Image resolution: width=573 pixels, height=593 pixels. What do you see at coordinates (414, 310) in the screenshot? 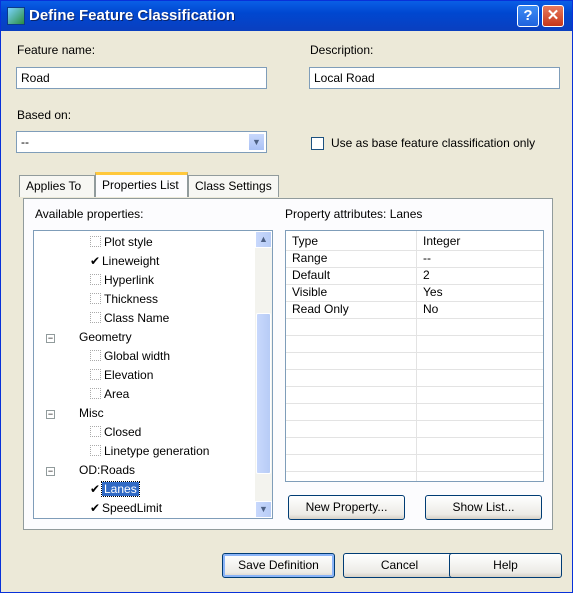
I see `grid-row: Read Only No` at bounding box center [414, 310].